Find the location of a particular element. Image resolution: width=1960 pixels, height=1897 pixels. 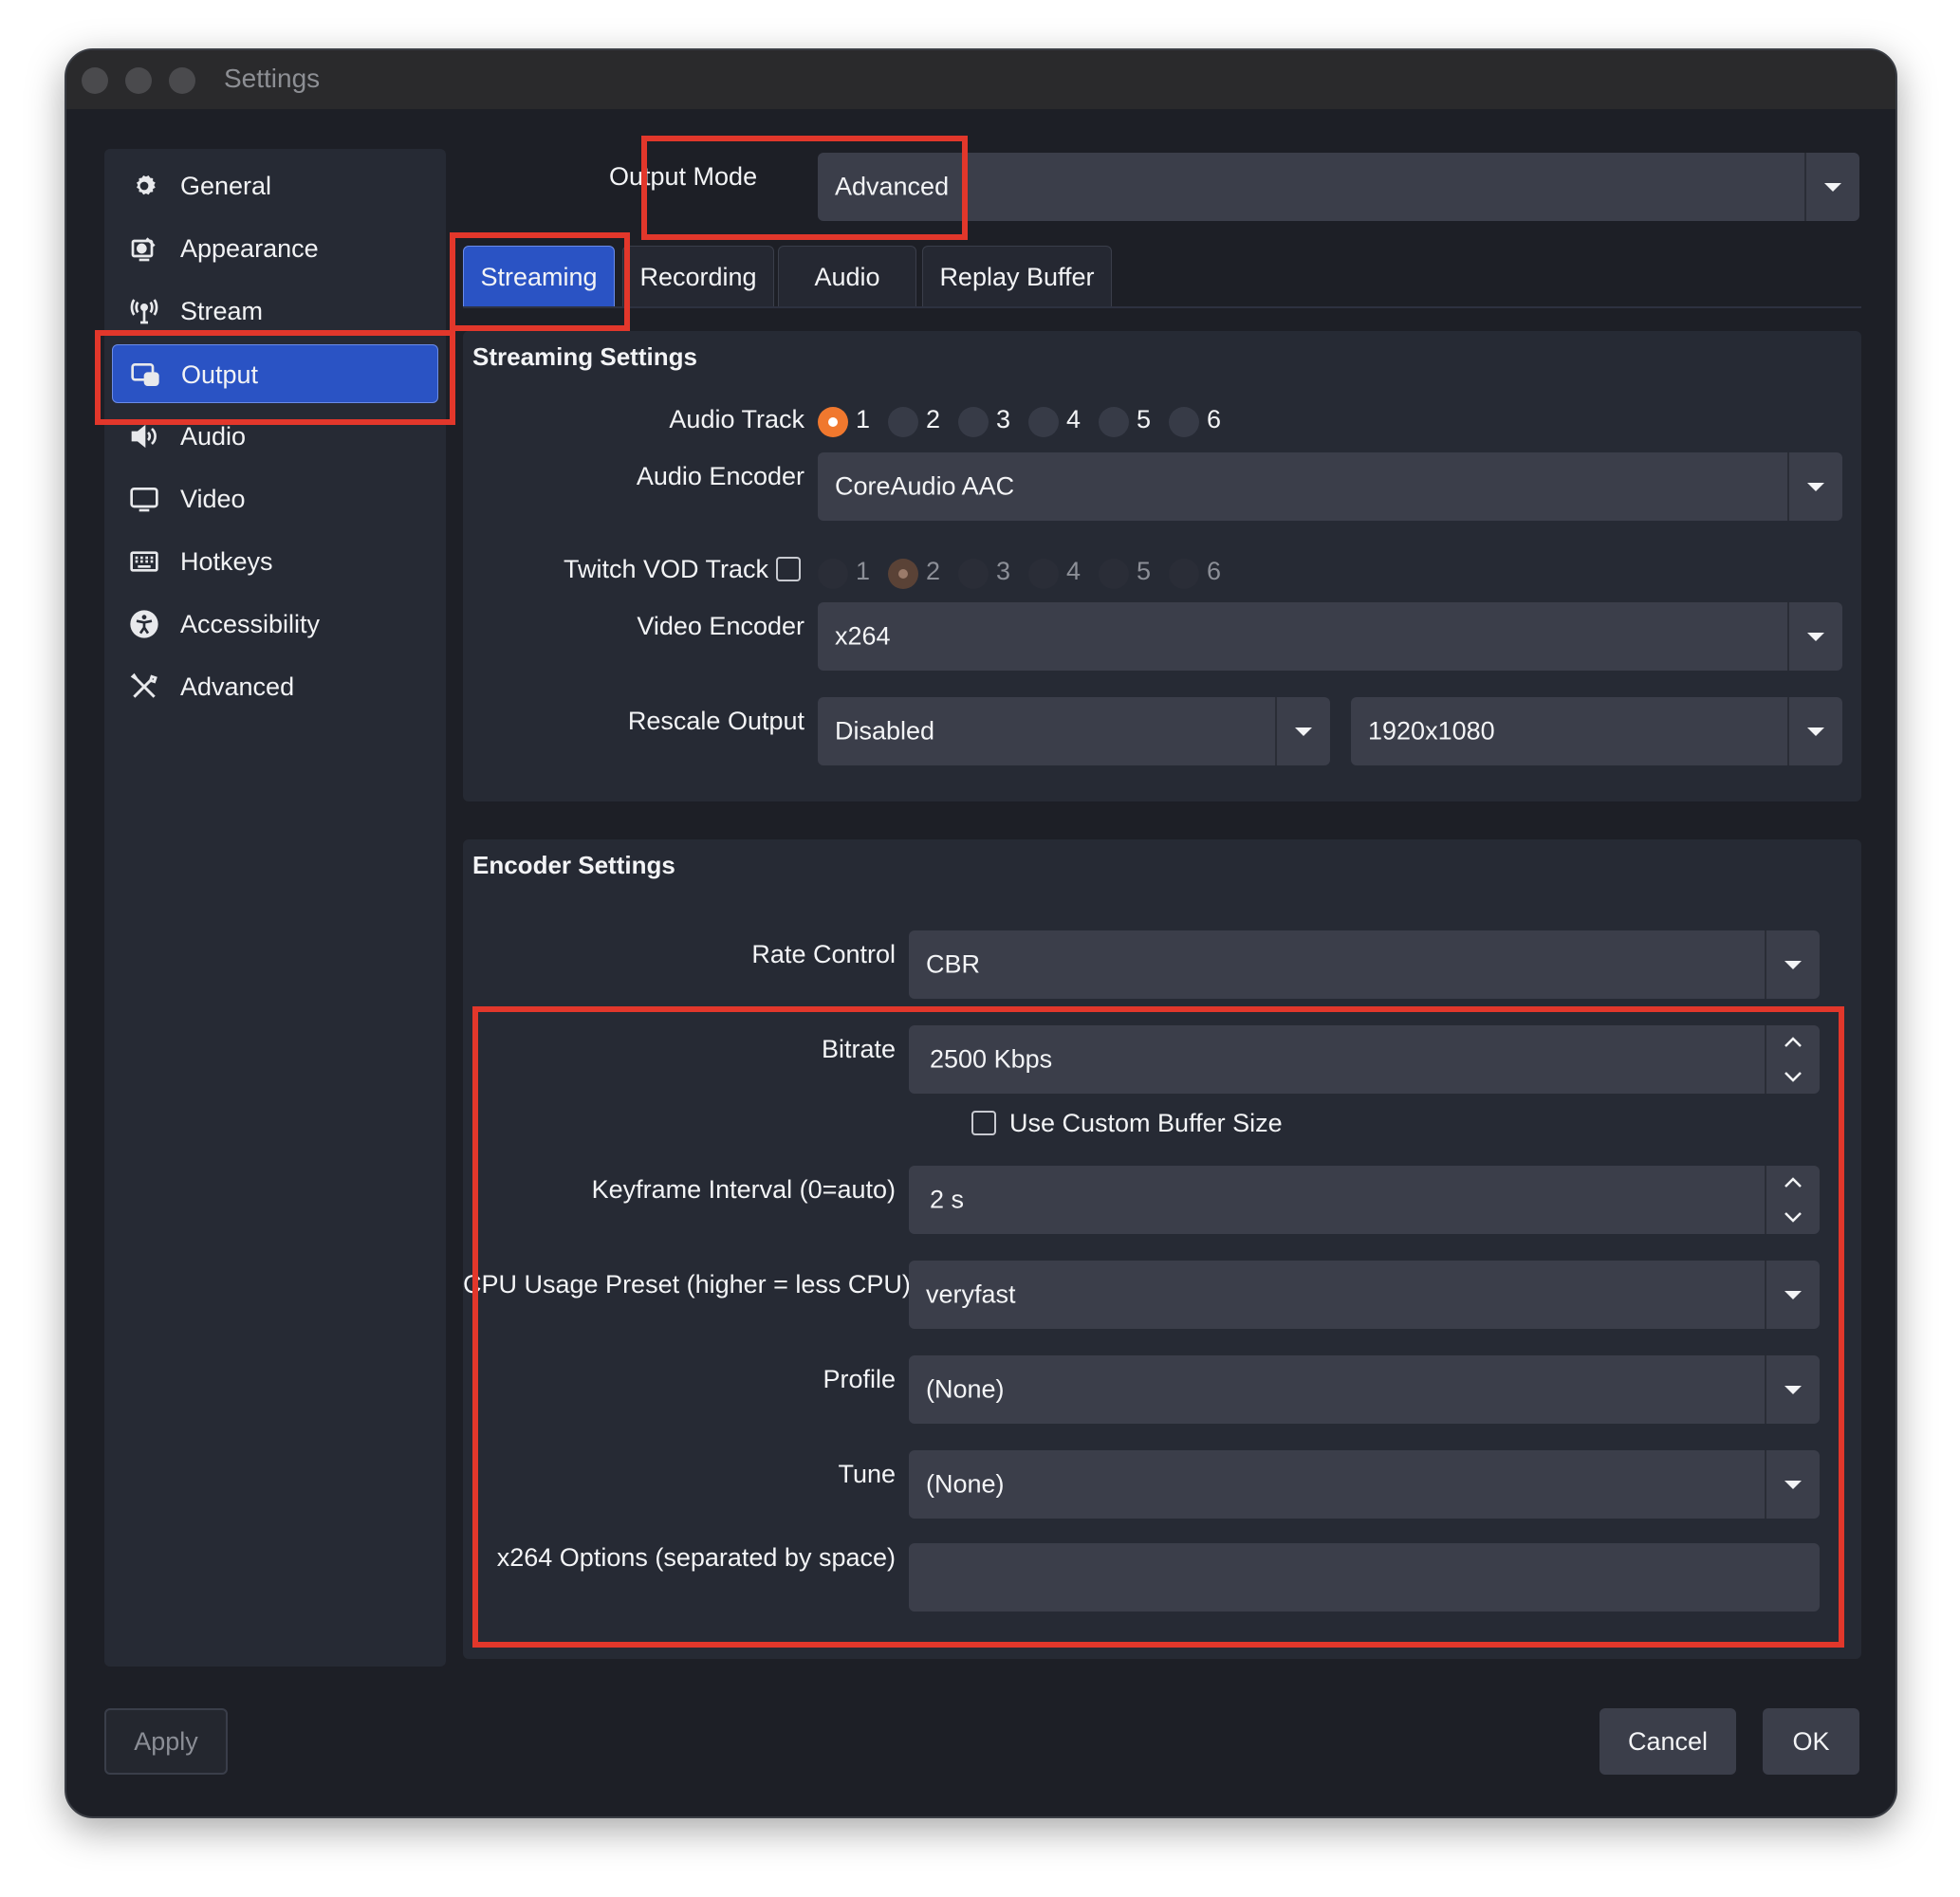

video-encoder-value: x264 is located at coordinates (863, 636).